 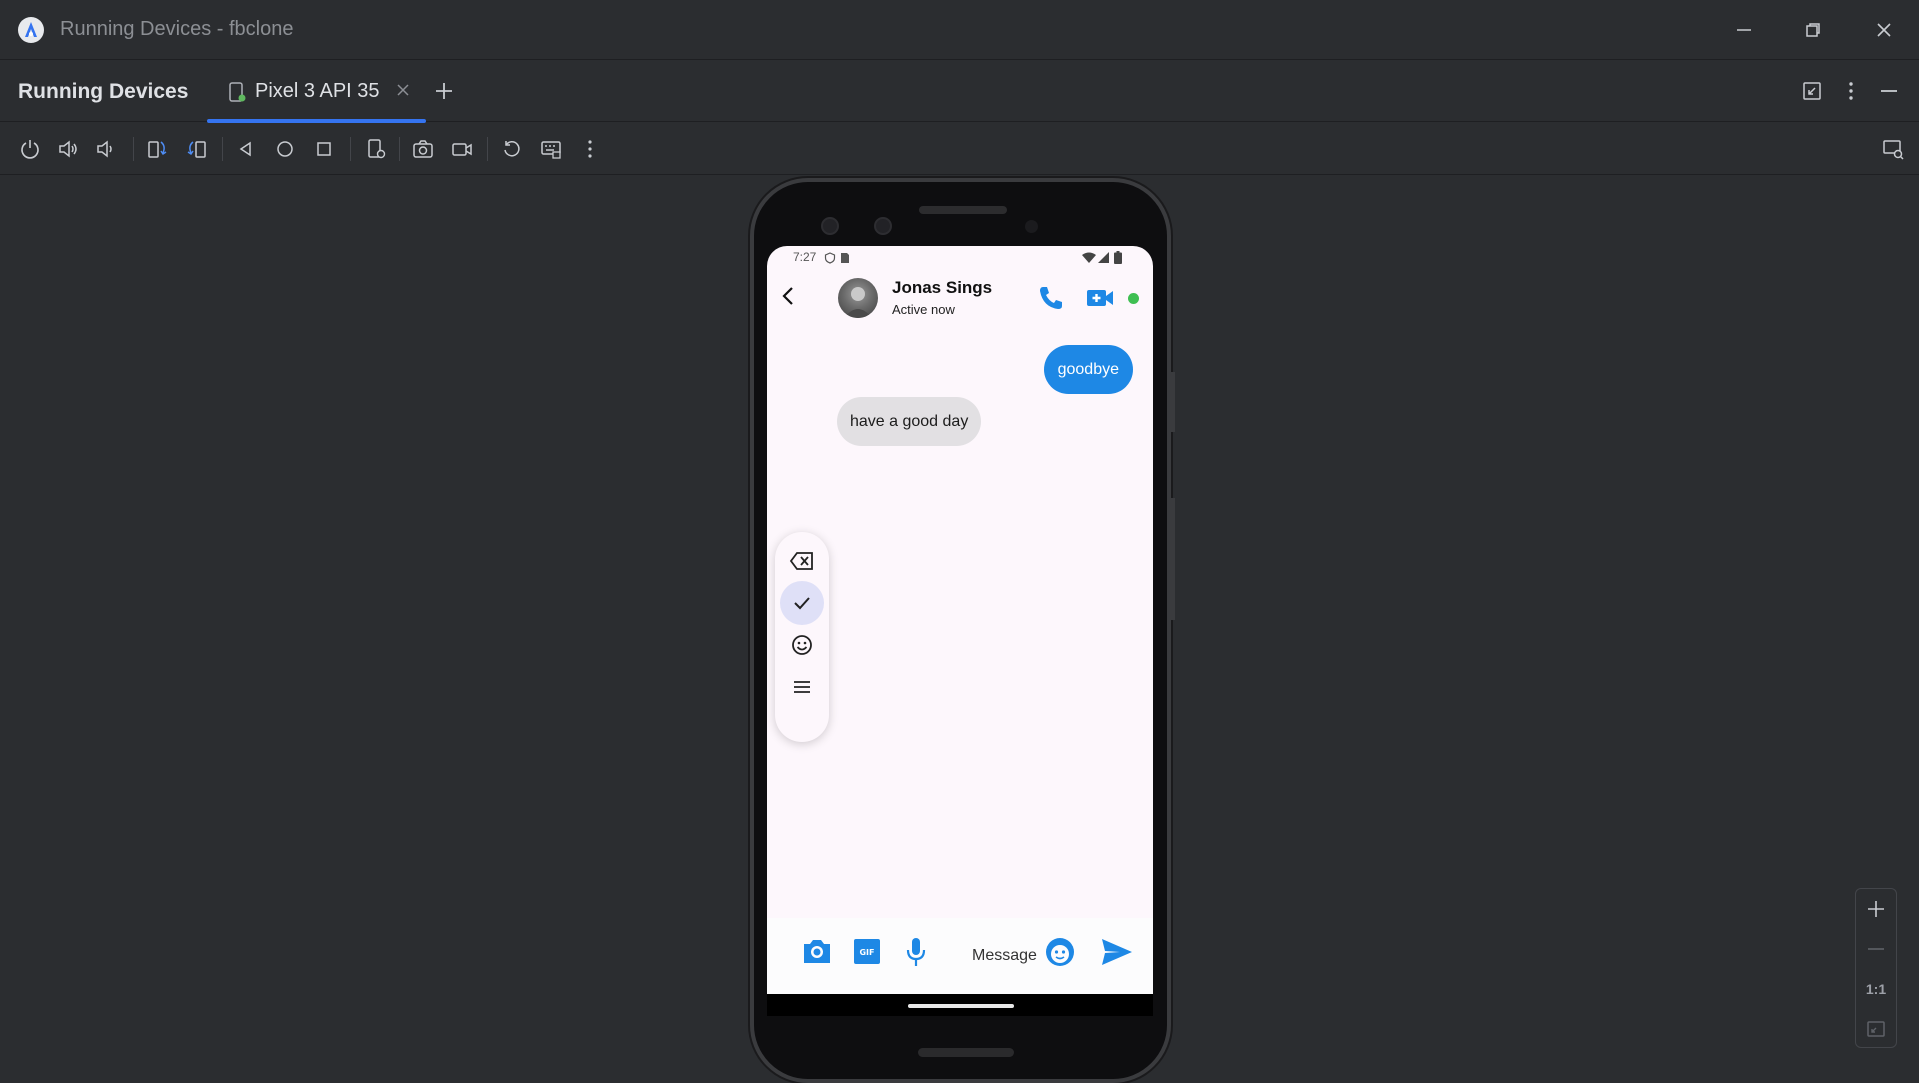 I want to click on incoming-message-bubble: have a good day, so click(x=909, y=421).